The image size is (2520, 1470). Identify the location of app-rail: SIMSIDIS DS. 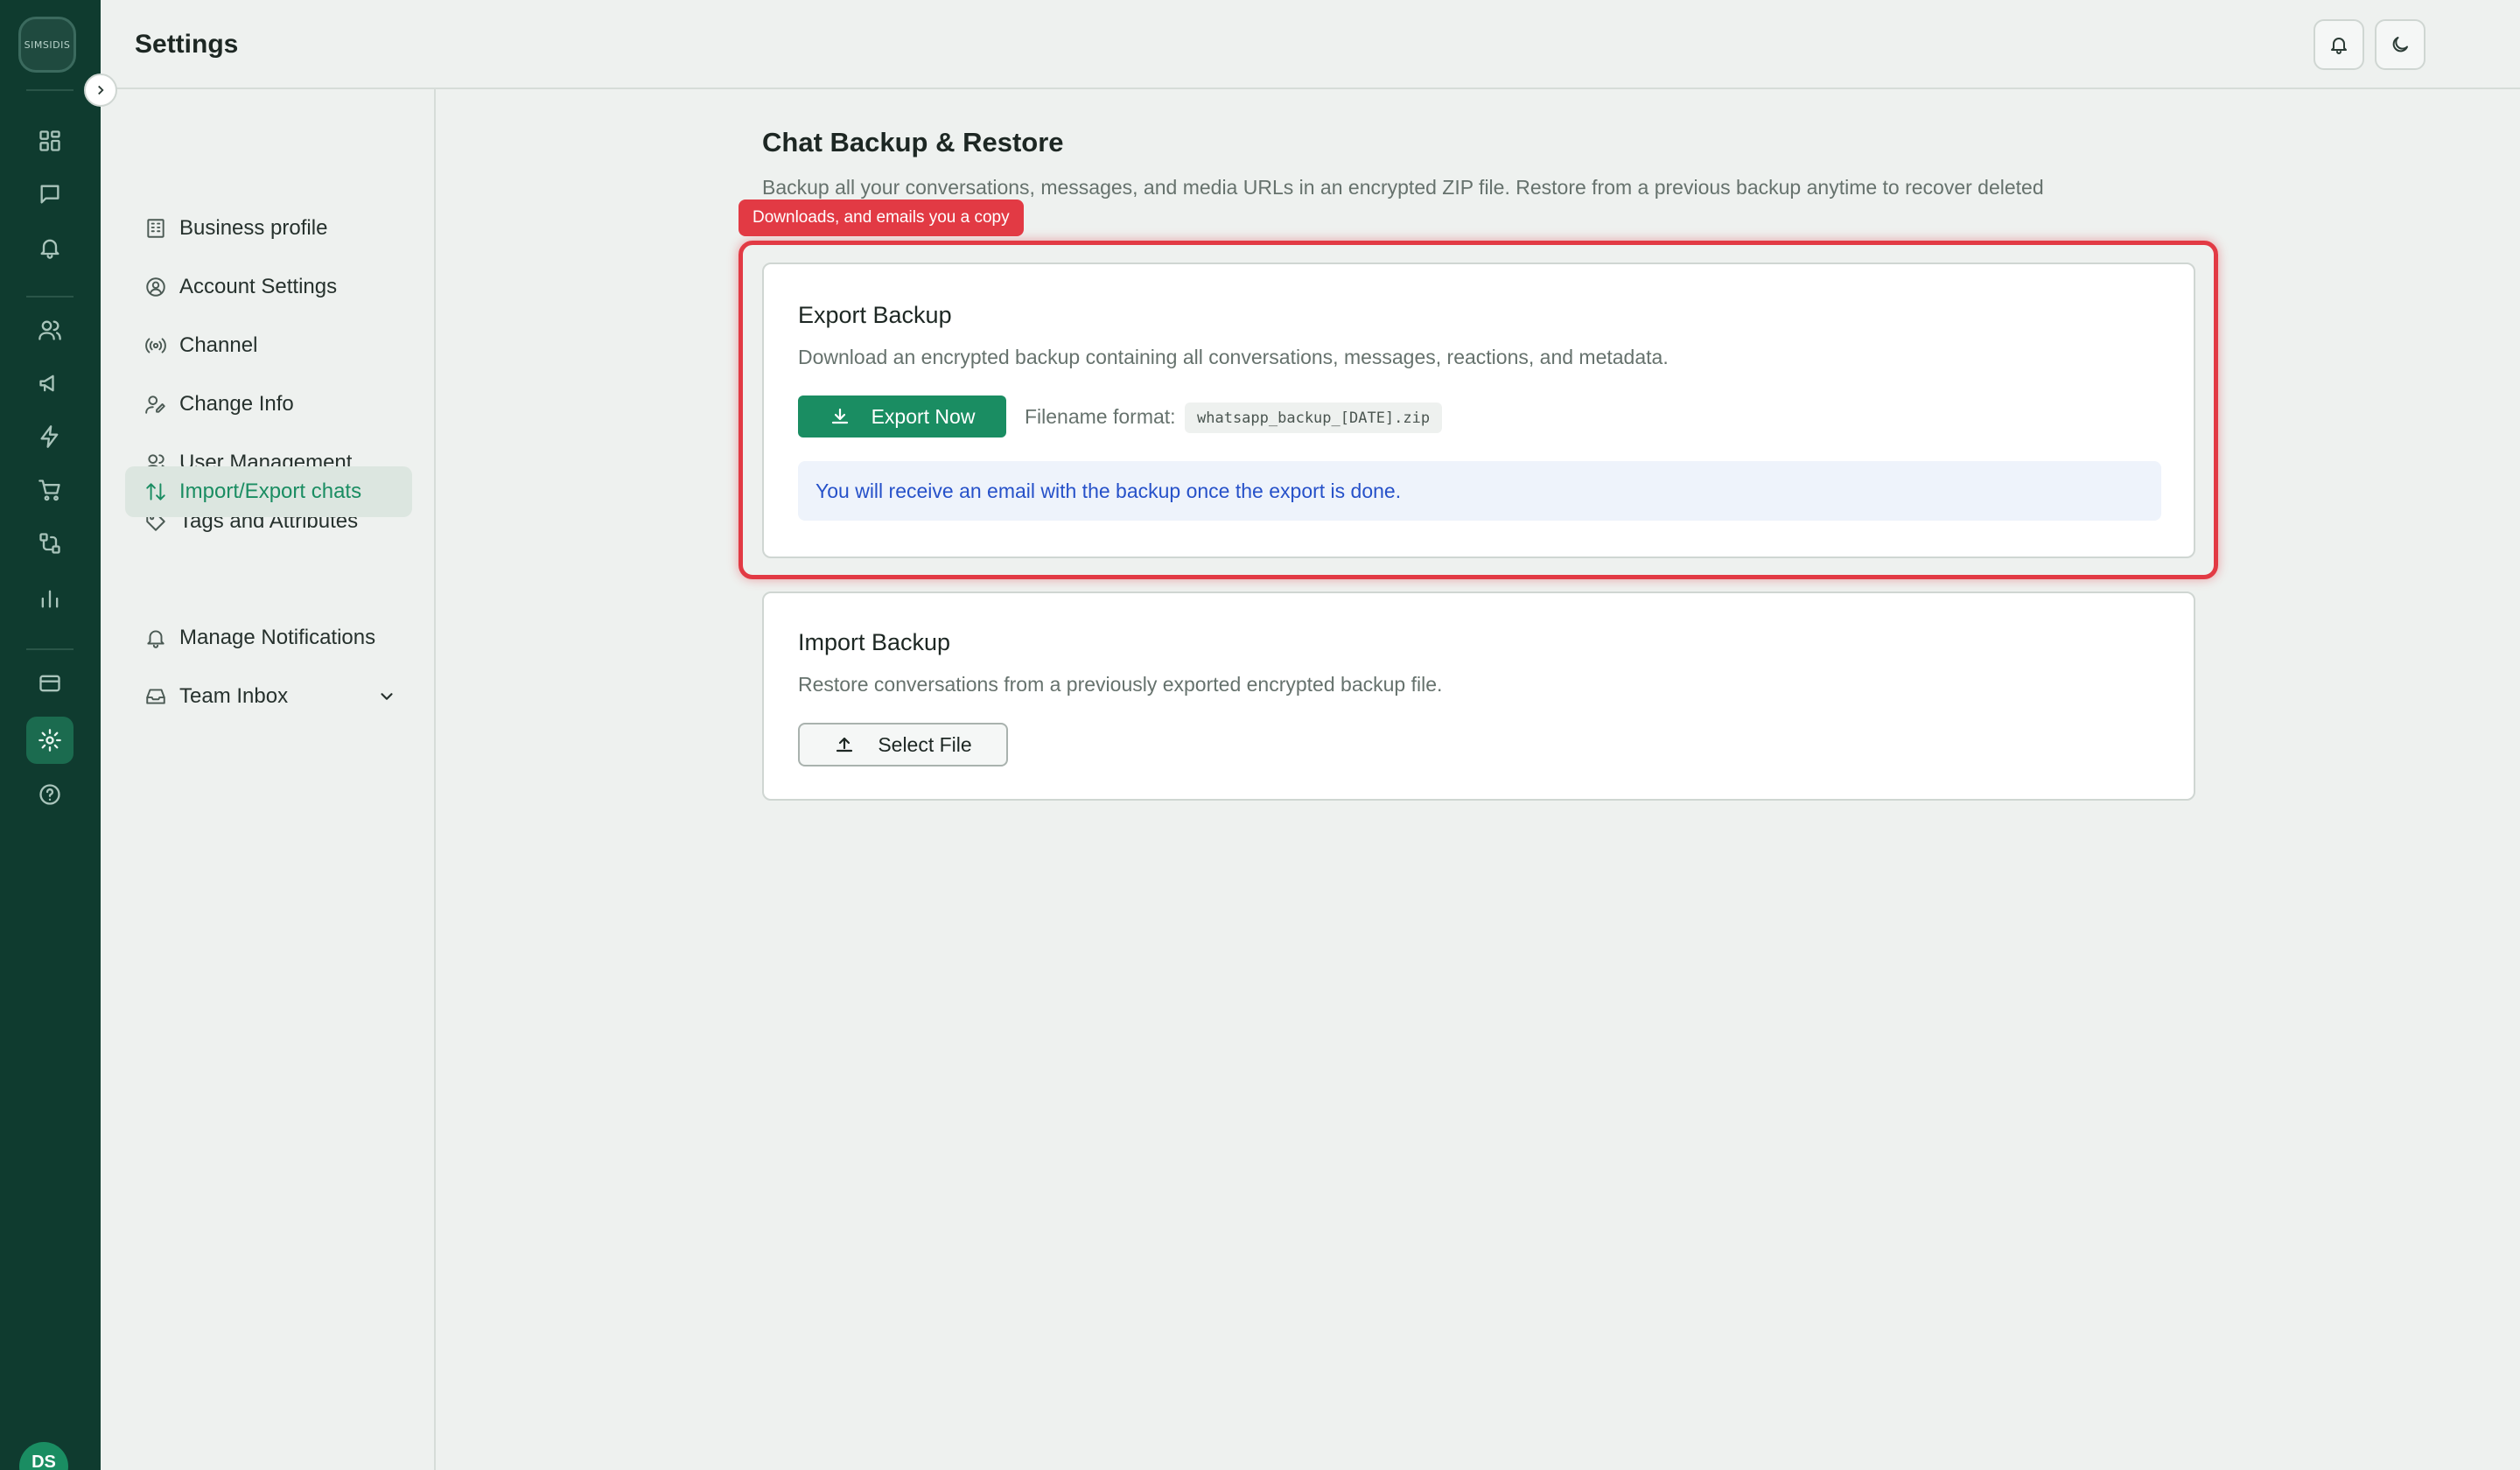
(50, 735).